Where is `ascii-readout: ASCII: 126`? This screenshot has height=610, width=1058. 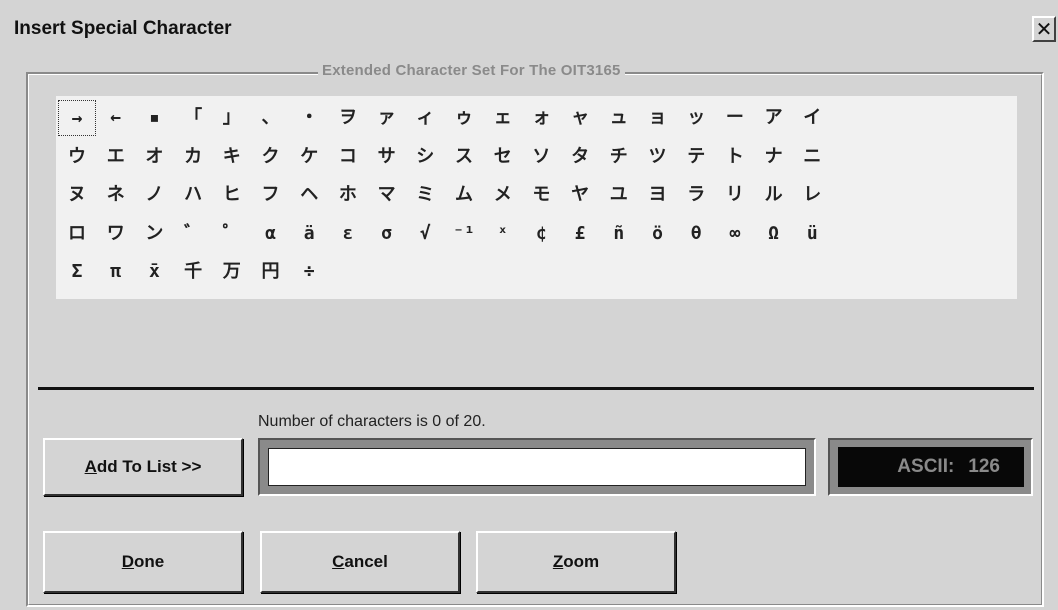
ascii-readout: ASCII: 126 is located at coordinates (931, 467).